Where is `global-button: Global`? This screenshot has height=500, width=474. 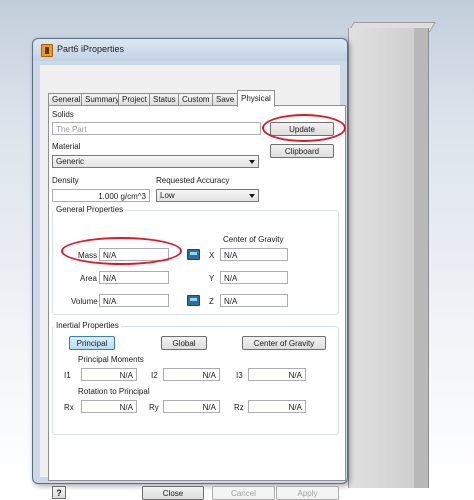 global-button: Global is located at coordinates (184, 343).